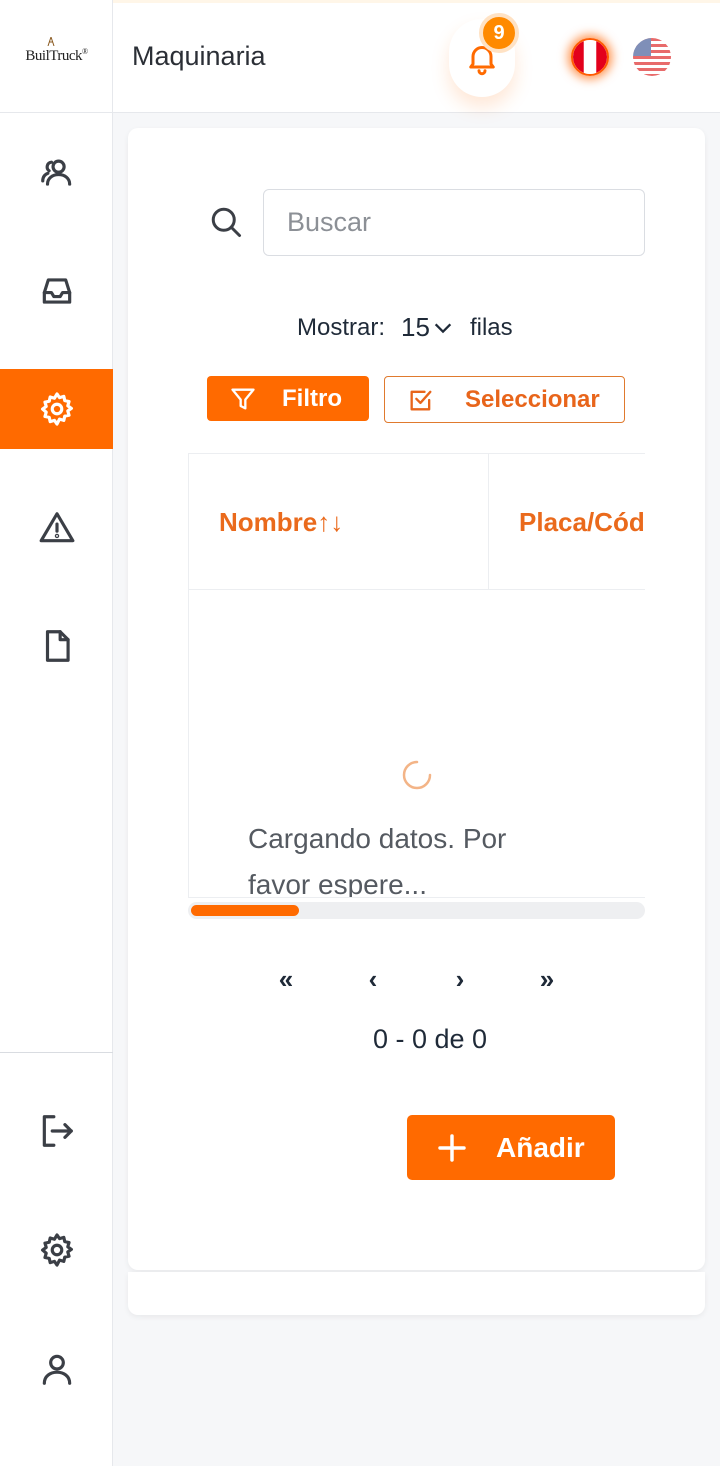 Image resolution: width=720 pixels, height=1466 pixels. I want to click on sidebar-item-logout, so click(56, 1131).